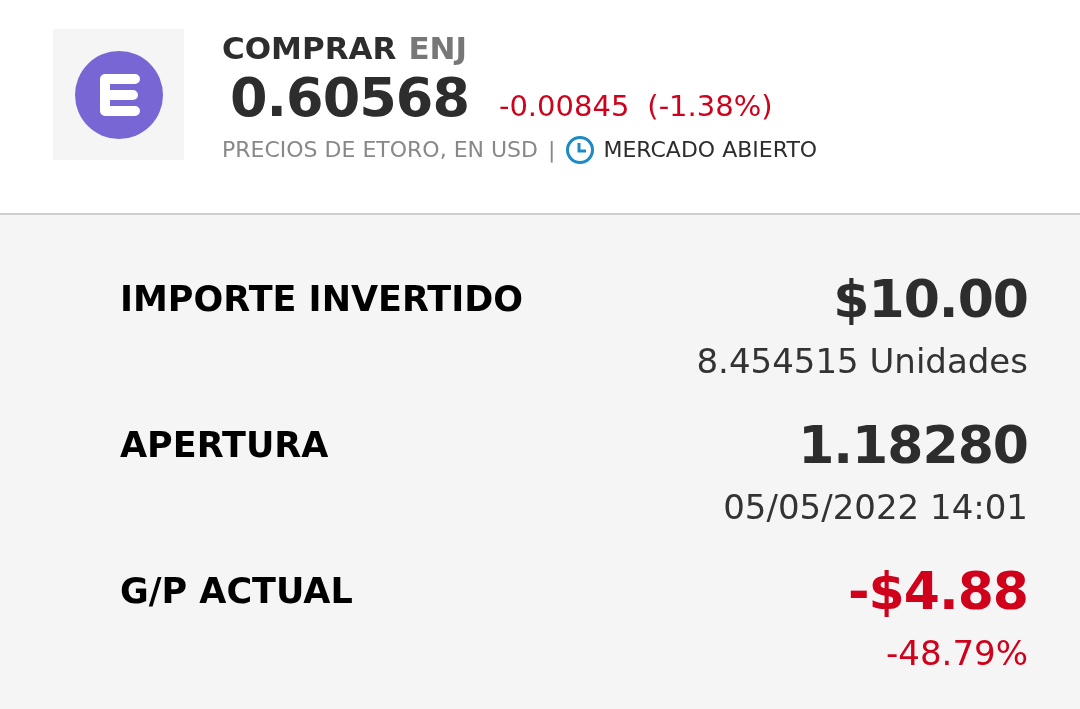 Image resolution: width=1080 pixels, height=709 pixels. I want to click on price-change-percent: (-1.38%), so click(710, 106).